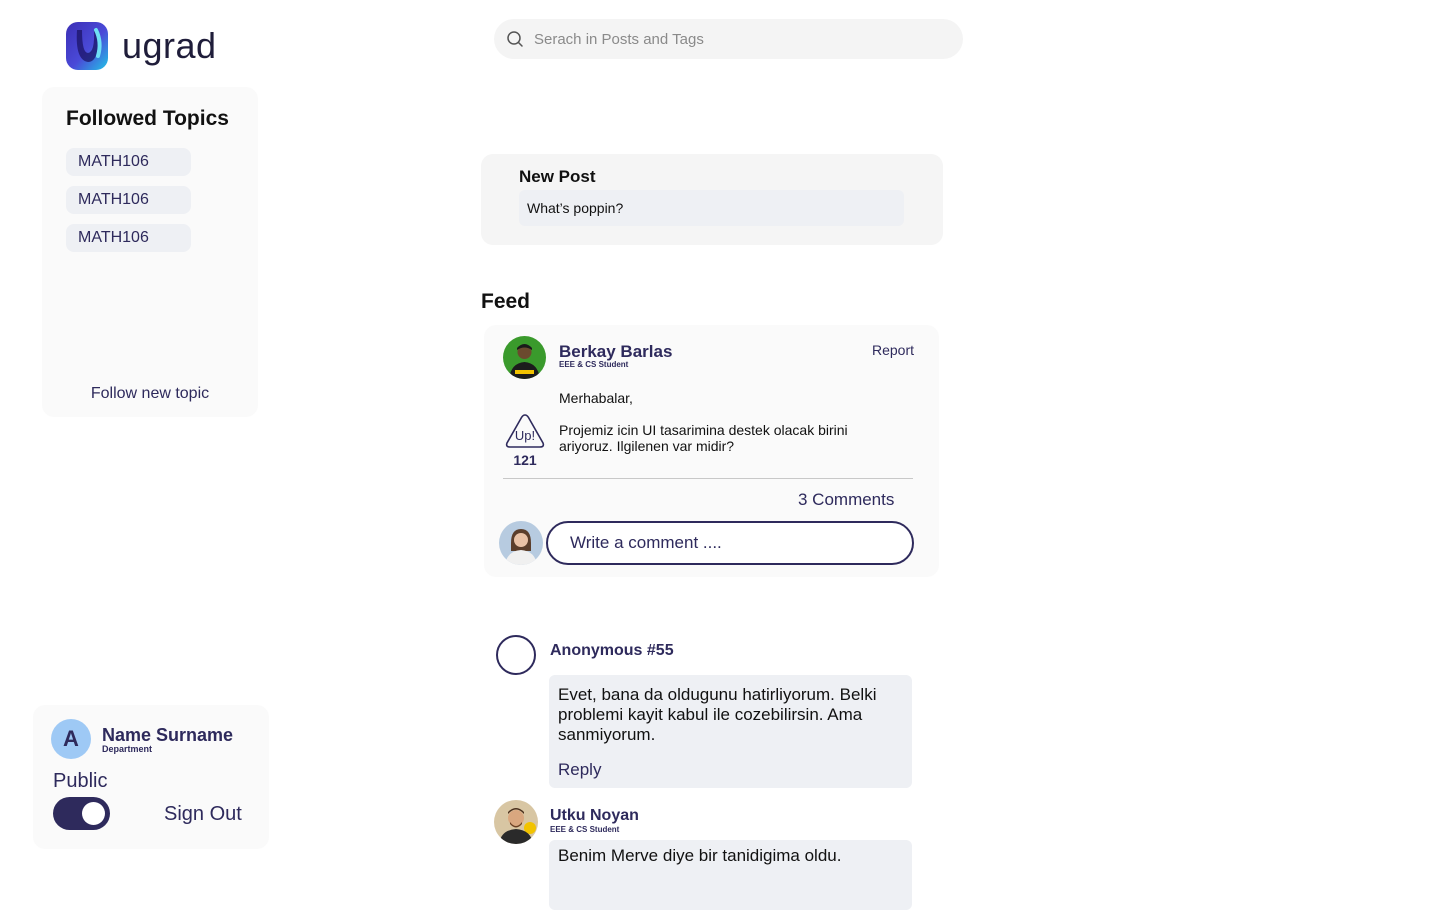  What do you see at coordinates (203, 814) in the screenshot?
I see `sign-out-button: Sign Out` at bounding box center [203, 814].